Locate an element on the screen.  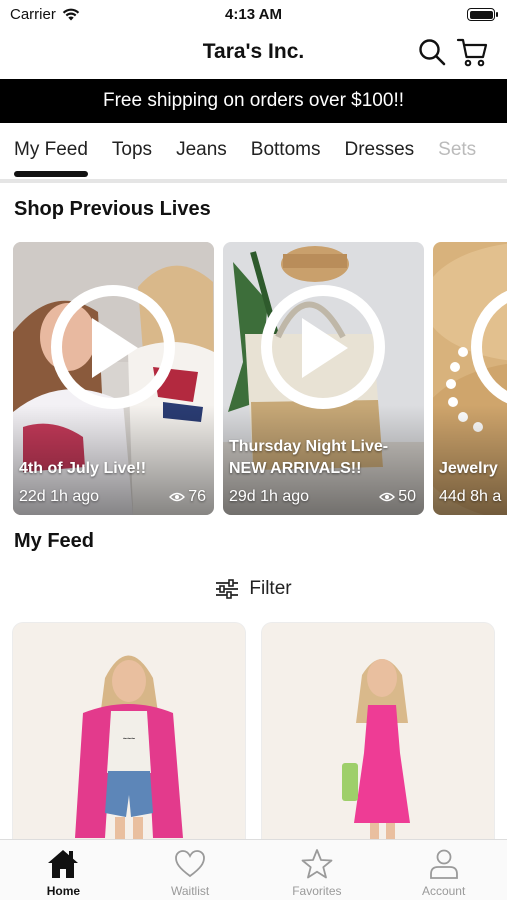
status-time: 4:13 AM is located at coordinates (253, 14).